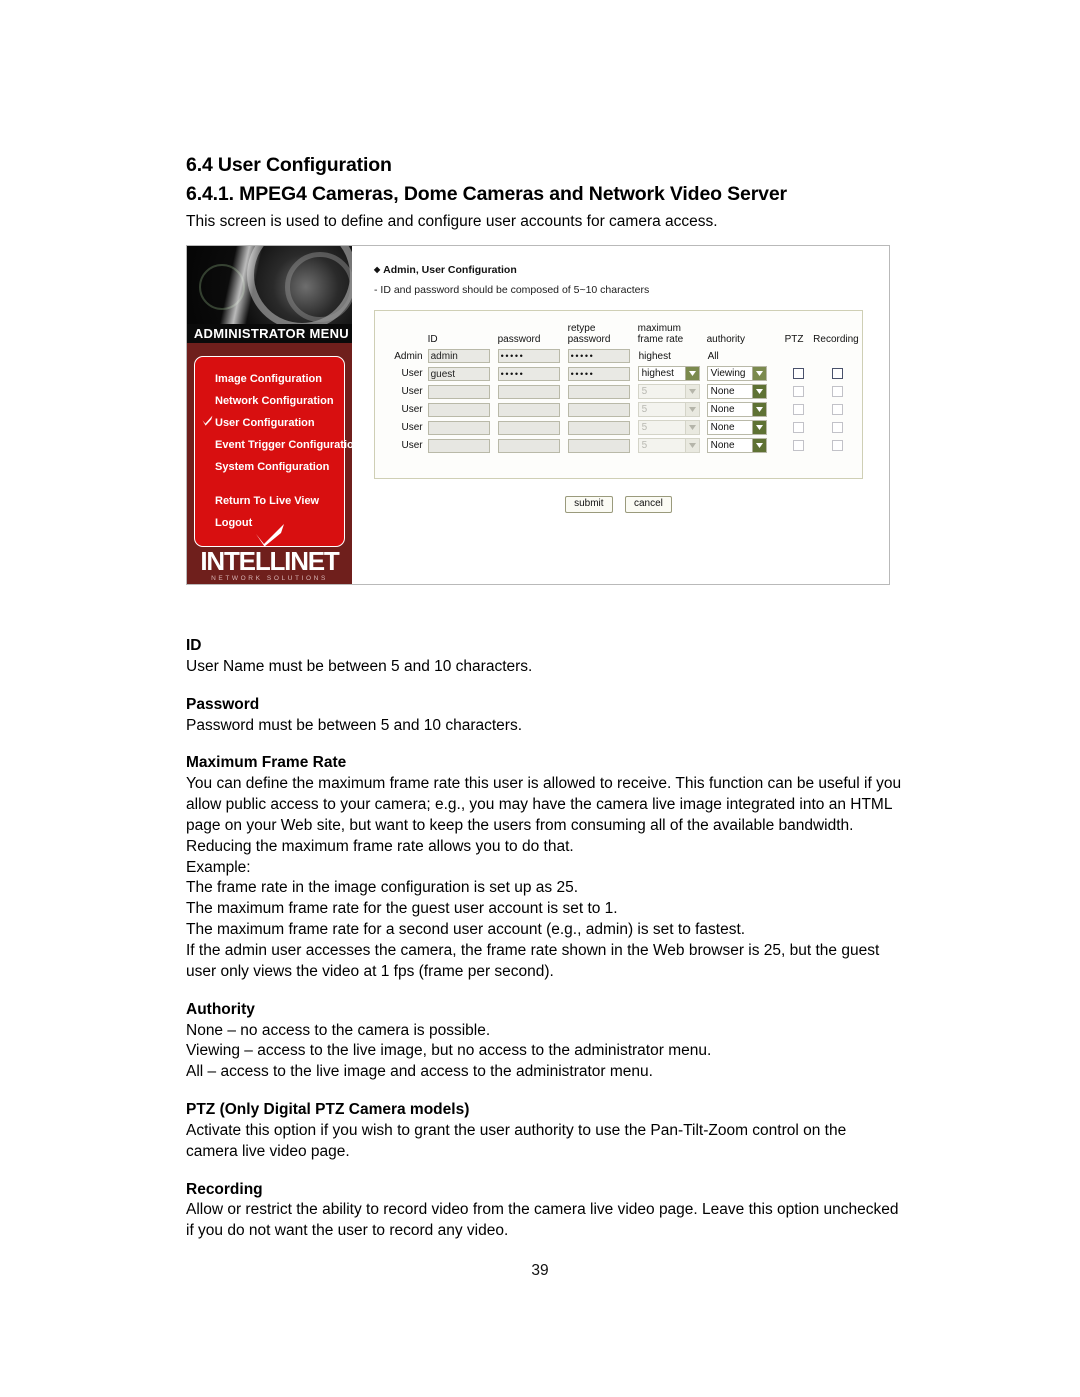 This screenshot has height=1397, width=1080. I want to click on sidebar-item-return-to-live-view: Return To Live View, so click(269, 501).